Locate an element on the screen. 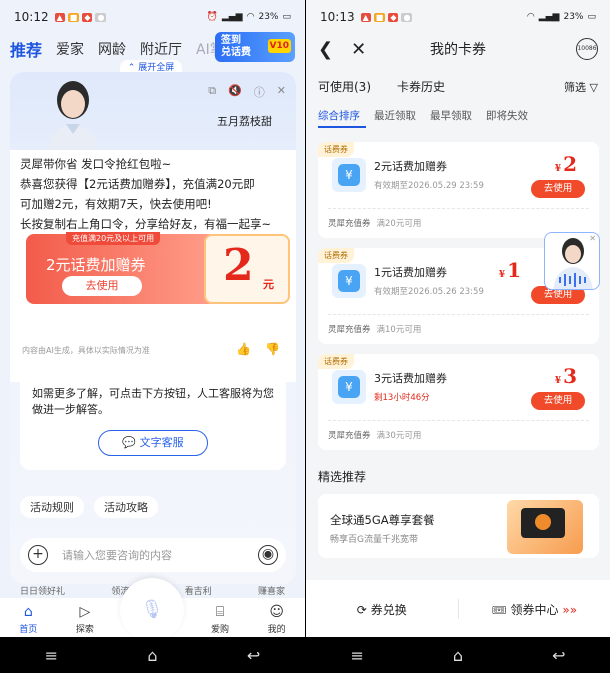  share-icon: ⧉ is located at coordinates (212, 92).